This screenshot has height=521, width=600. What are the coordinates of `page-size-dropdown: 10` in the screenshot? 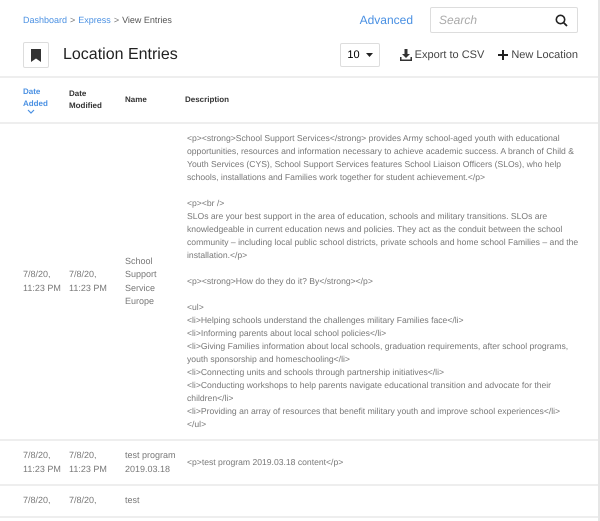 It's located at (360, 55).